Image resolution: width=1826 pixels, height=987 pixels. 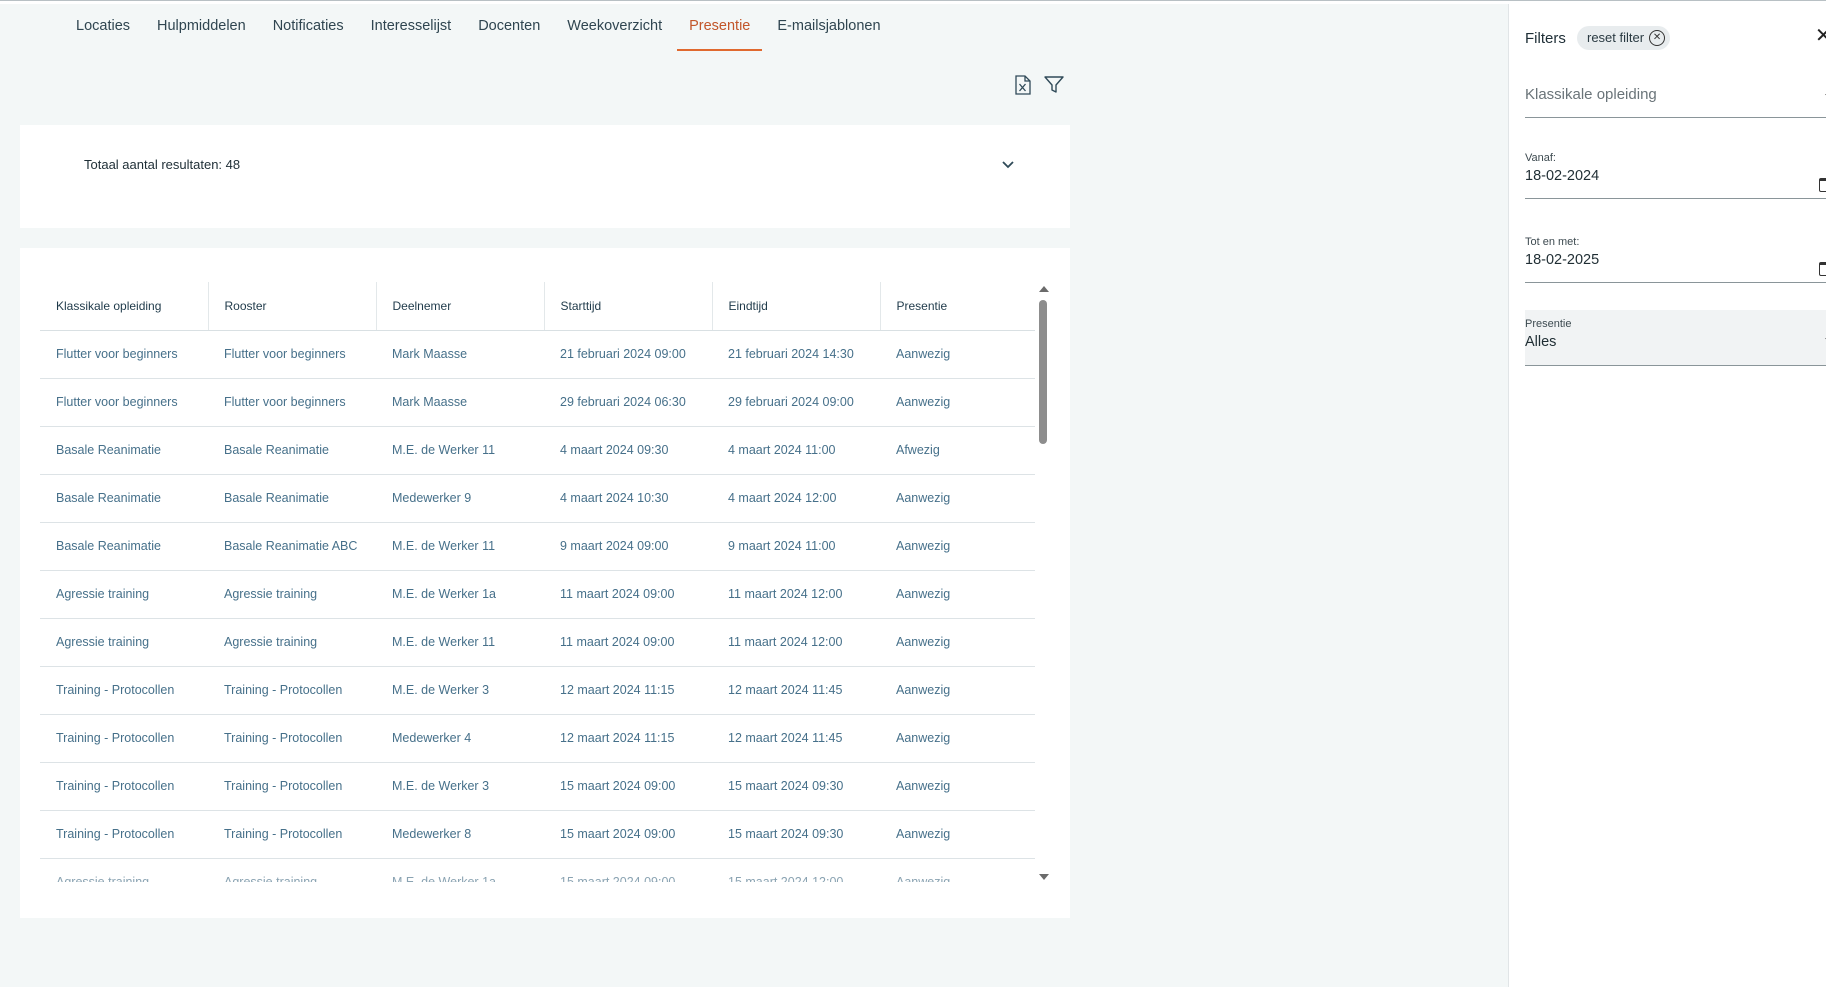 I want to click on table-cell: 29 februari 2024 09:00, so click(x=796, y=402).